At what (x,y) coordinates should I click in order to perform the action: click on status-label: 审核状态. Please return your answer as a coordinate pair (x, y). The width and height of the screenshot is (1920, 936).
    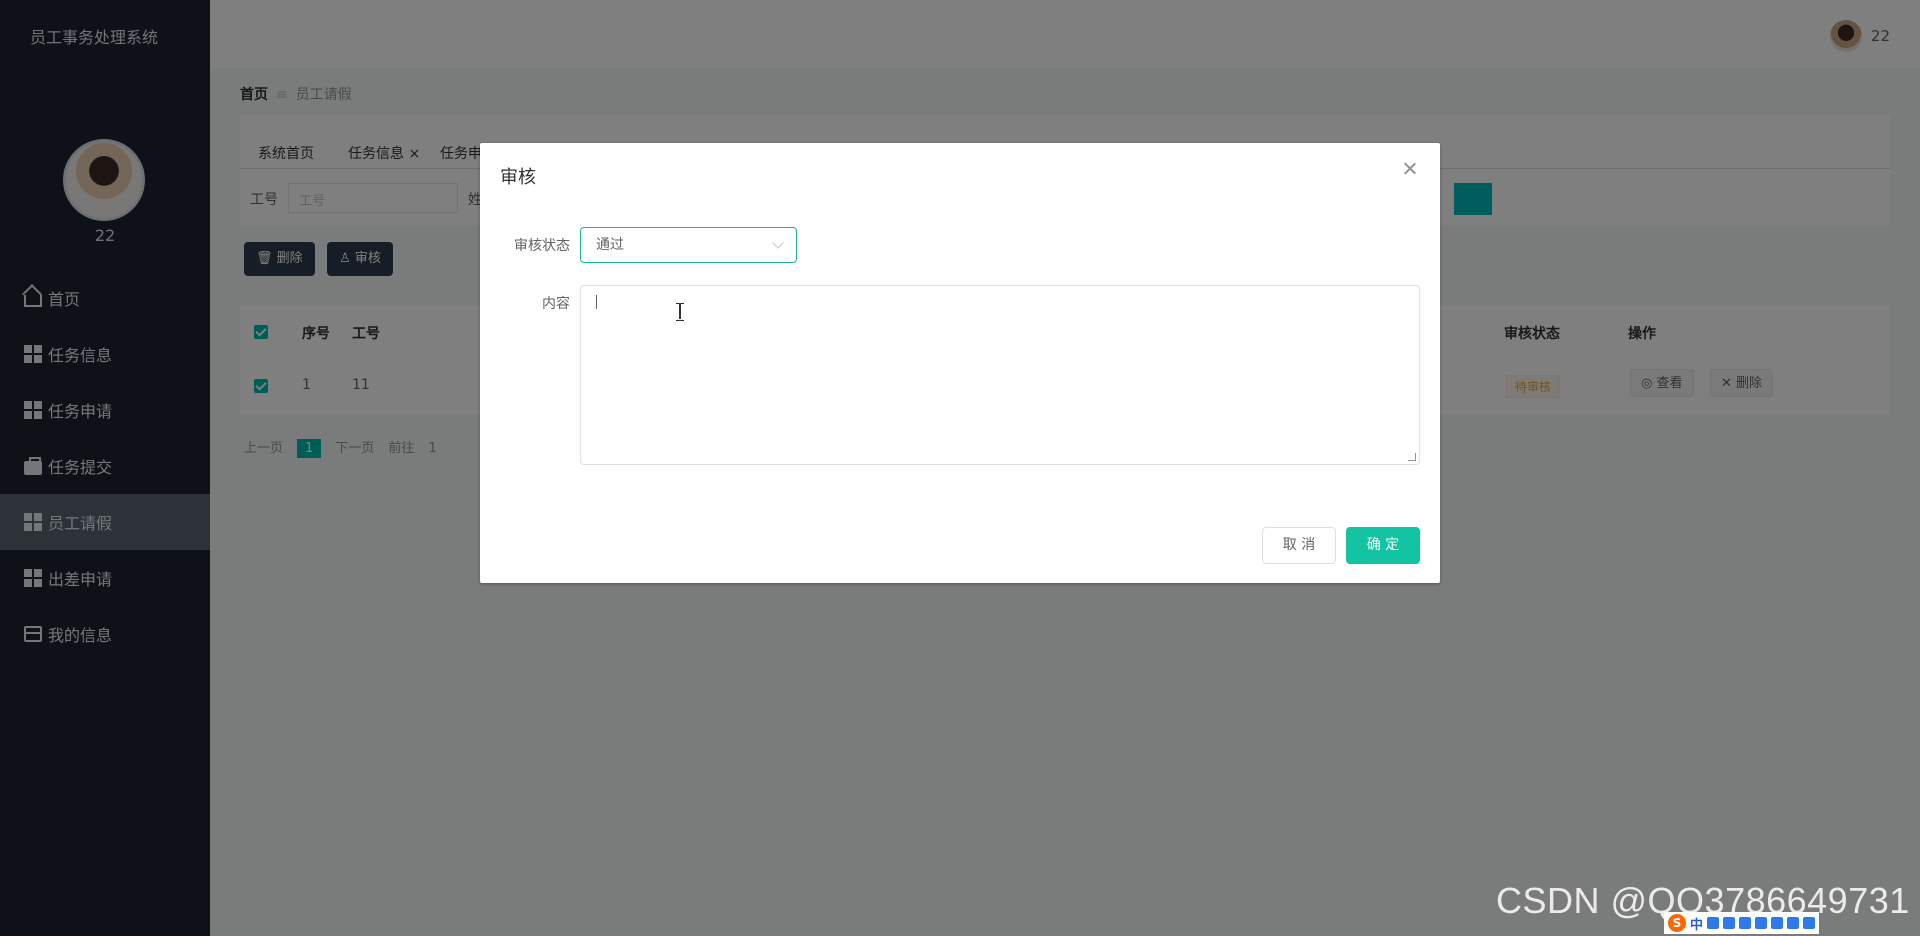
    Looking at the image, I should click on (542, 246).